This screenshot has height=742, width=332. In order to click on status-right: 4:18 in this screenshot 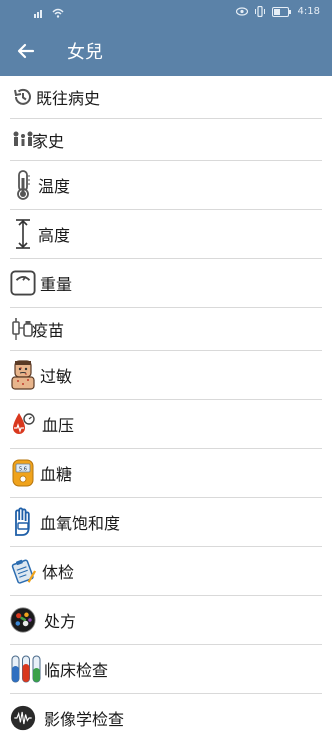, I will do `click(277, 11)`.